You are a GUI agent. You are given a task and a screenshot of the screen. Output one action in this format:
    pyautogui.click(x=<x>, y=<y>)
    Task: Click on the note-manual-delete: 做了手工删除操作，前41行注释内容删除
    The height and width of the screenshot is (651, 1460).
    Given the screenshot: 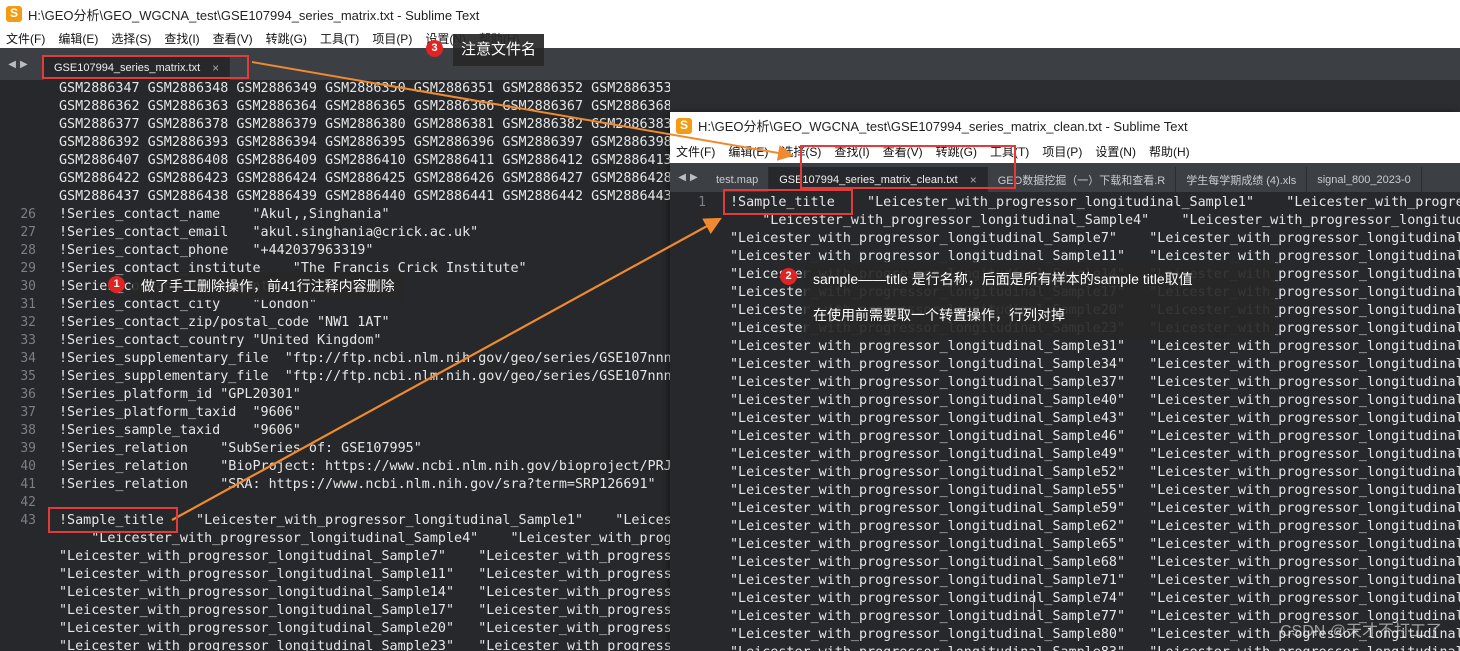 What is the action you would take?
    pyautogui.click(x=268, y=286)
    